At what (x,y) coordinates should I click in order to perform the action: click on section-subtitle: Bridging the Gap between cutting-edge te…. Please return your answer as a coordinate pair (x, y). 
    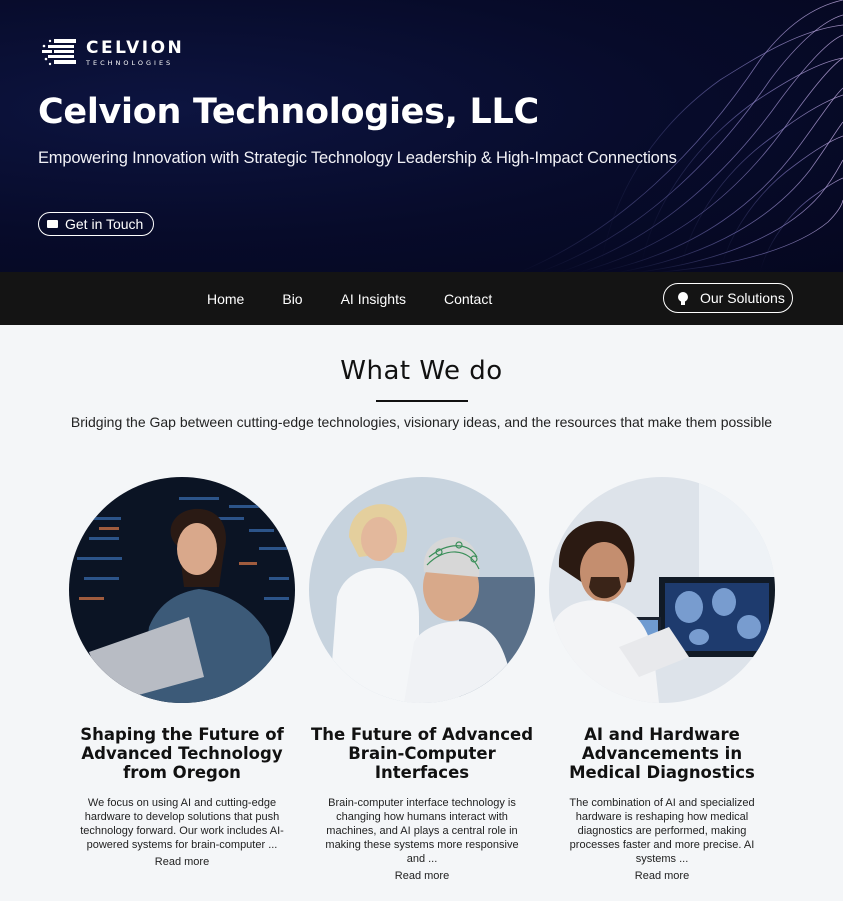
    Looking at the image, I should click on (421, 422).